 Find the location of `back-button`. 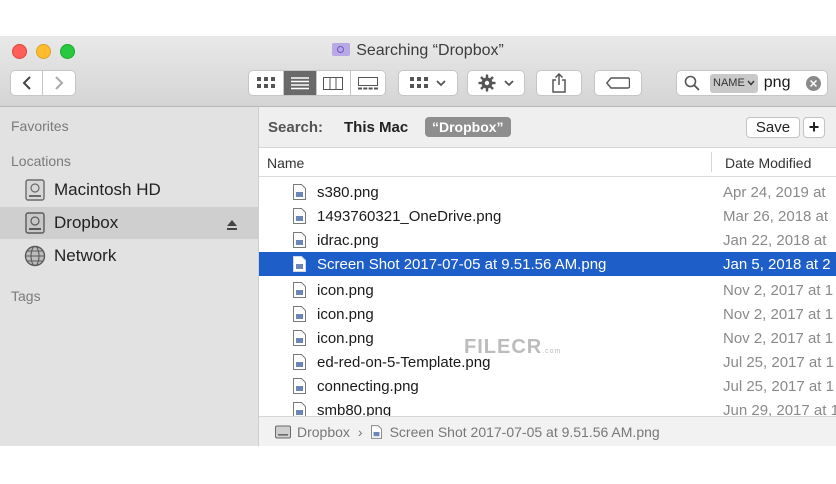

back-button is located at coordinates (27, 83).